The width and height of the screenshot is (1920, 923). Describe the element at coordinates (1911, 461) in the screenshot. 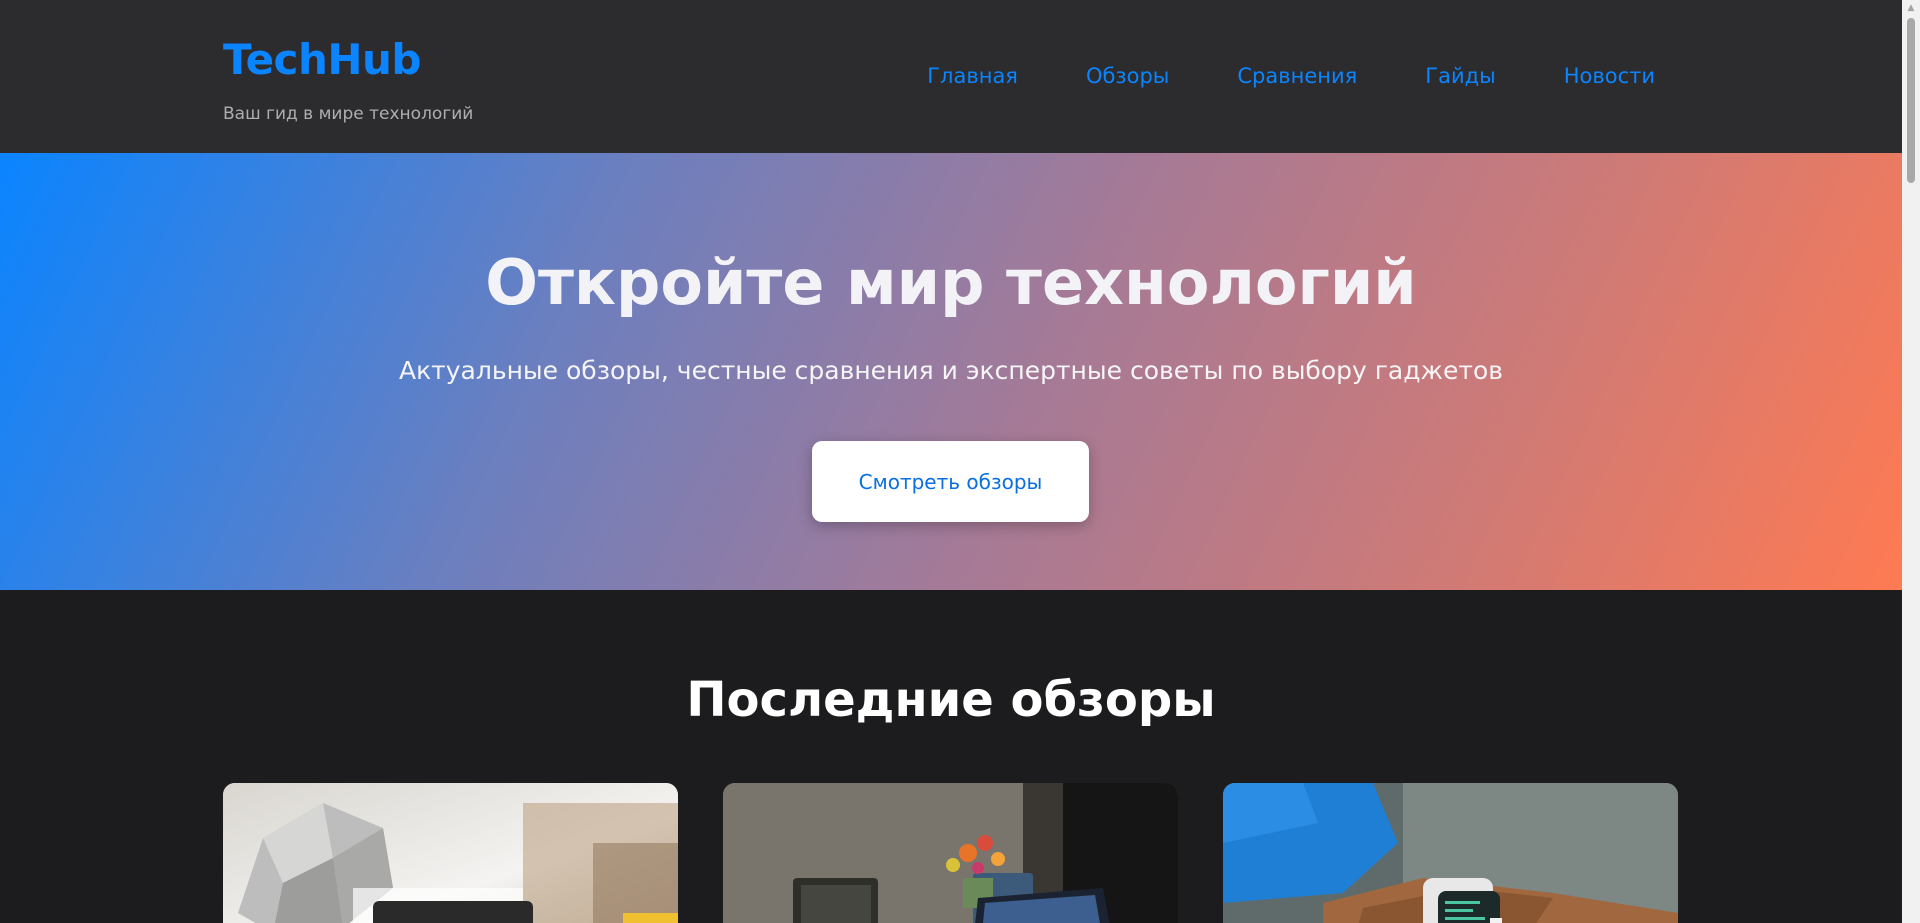

I see `page-scrollbar: ▲` at that location.